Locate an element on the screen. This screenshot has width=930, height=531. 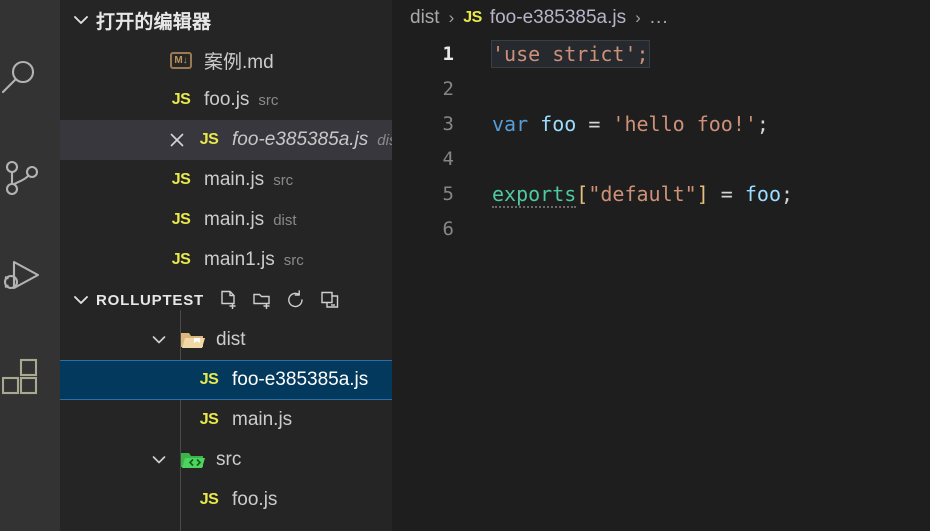
open-editors-header: 打开的编辑器 is located at coordinates (226, 20).